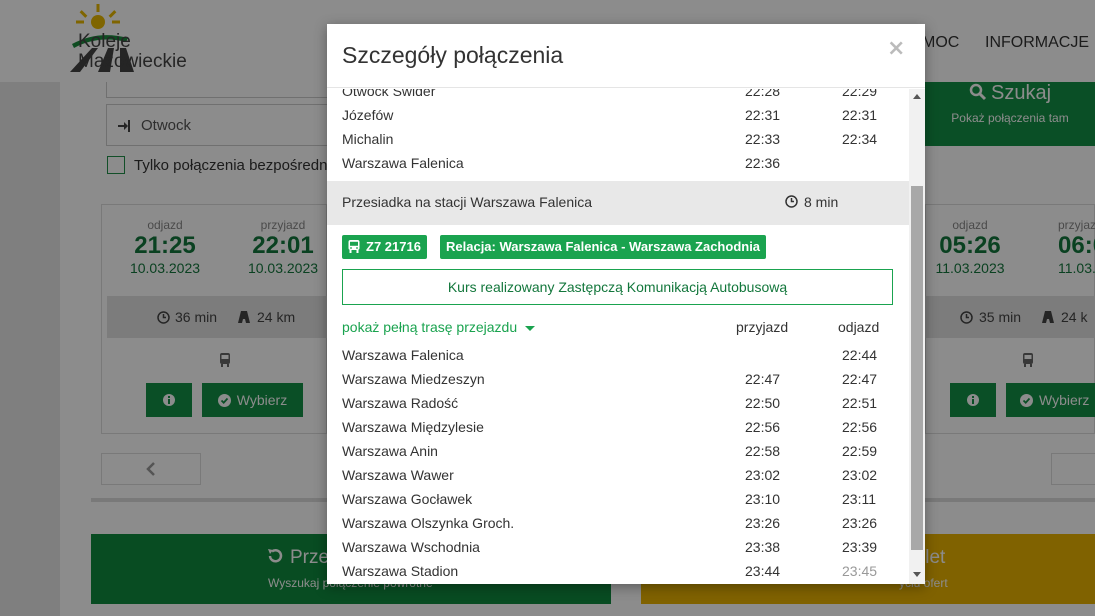 This screenshot has width=1095, height=616. Describe the element at coordinates (860, 379) in the screenshot. I see `stop-departure: 22:47` at that location.